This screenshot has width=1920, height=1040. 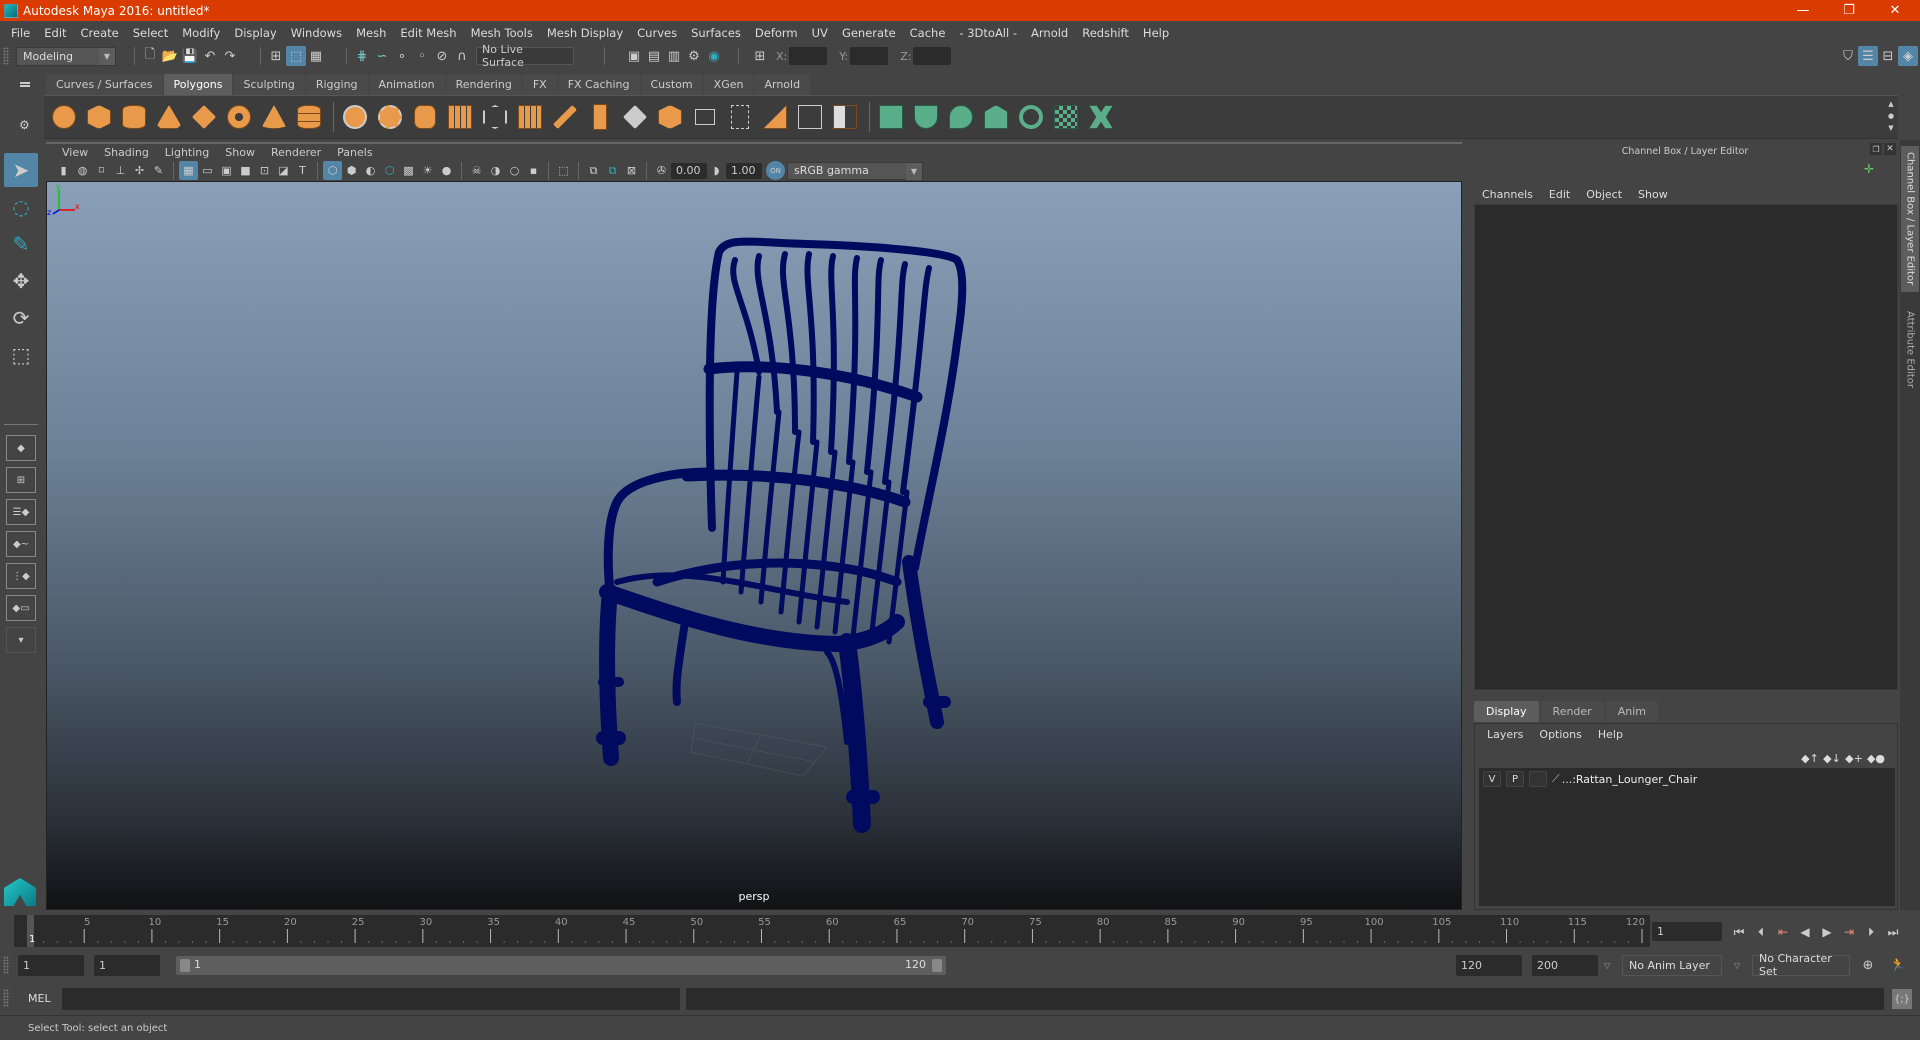 What do you see at coordinates (1538, 779) in the screenshot?
I see `layer-display-type-toggle` at bounding box center [1538, 779].